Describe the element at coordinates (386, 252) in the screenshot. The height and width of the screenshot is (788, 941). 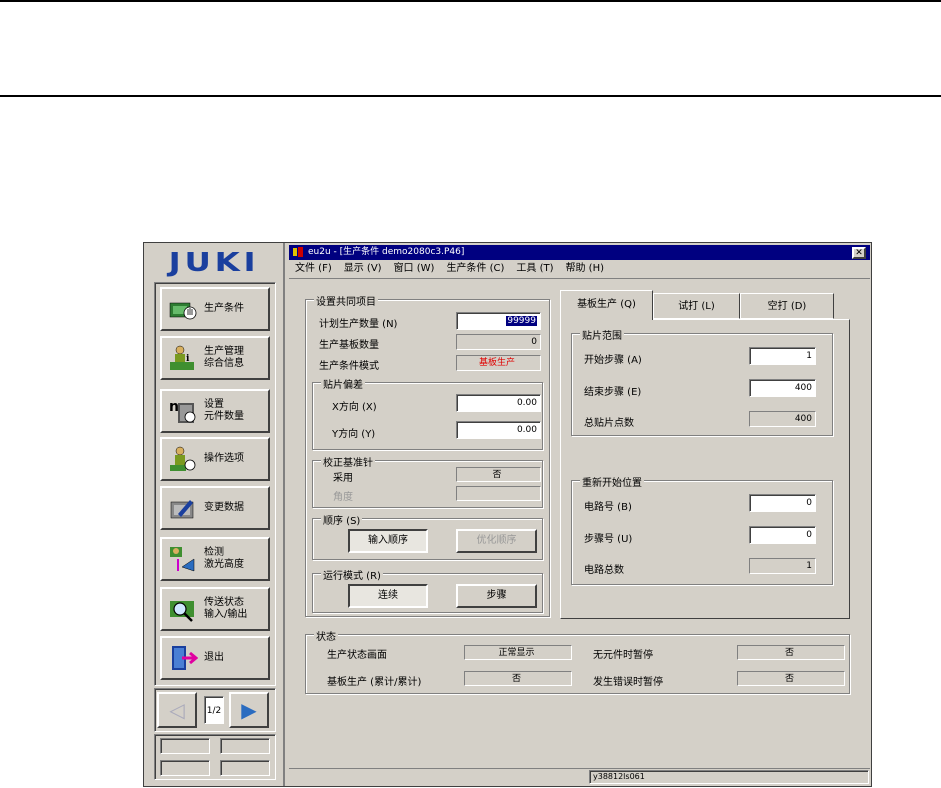
I see `window-title: eu2u - [生产条件 demo2080c3.P46]` at that location.